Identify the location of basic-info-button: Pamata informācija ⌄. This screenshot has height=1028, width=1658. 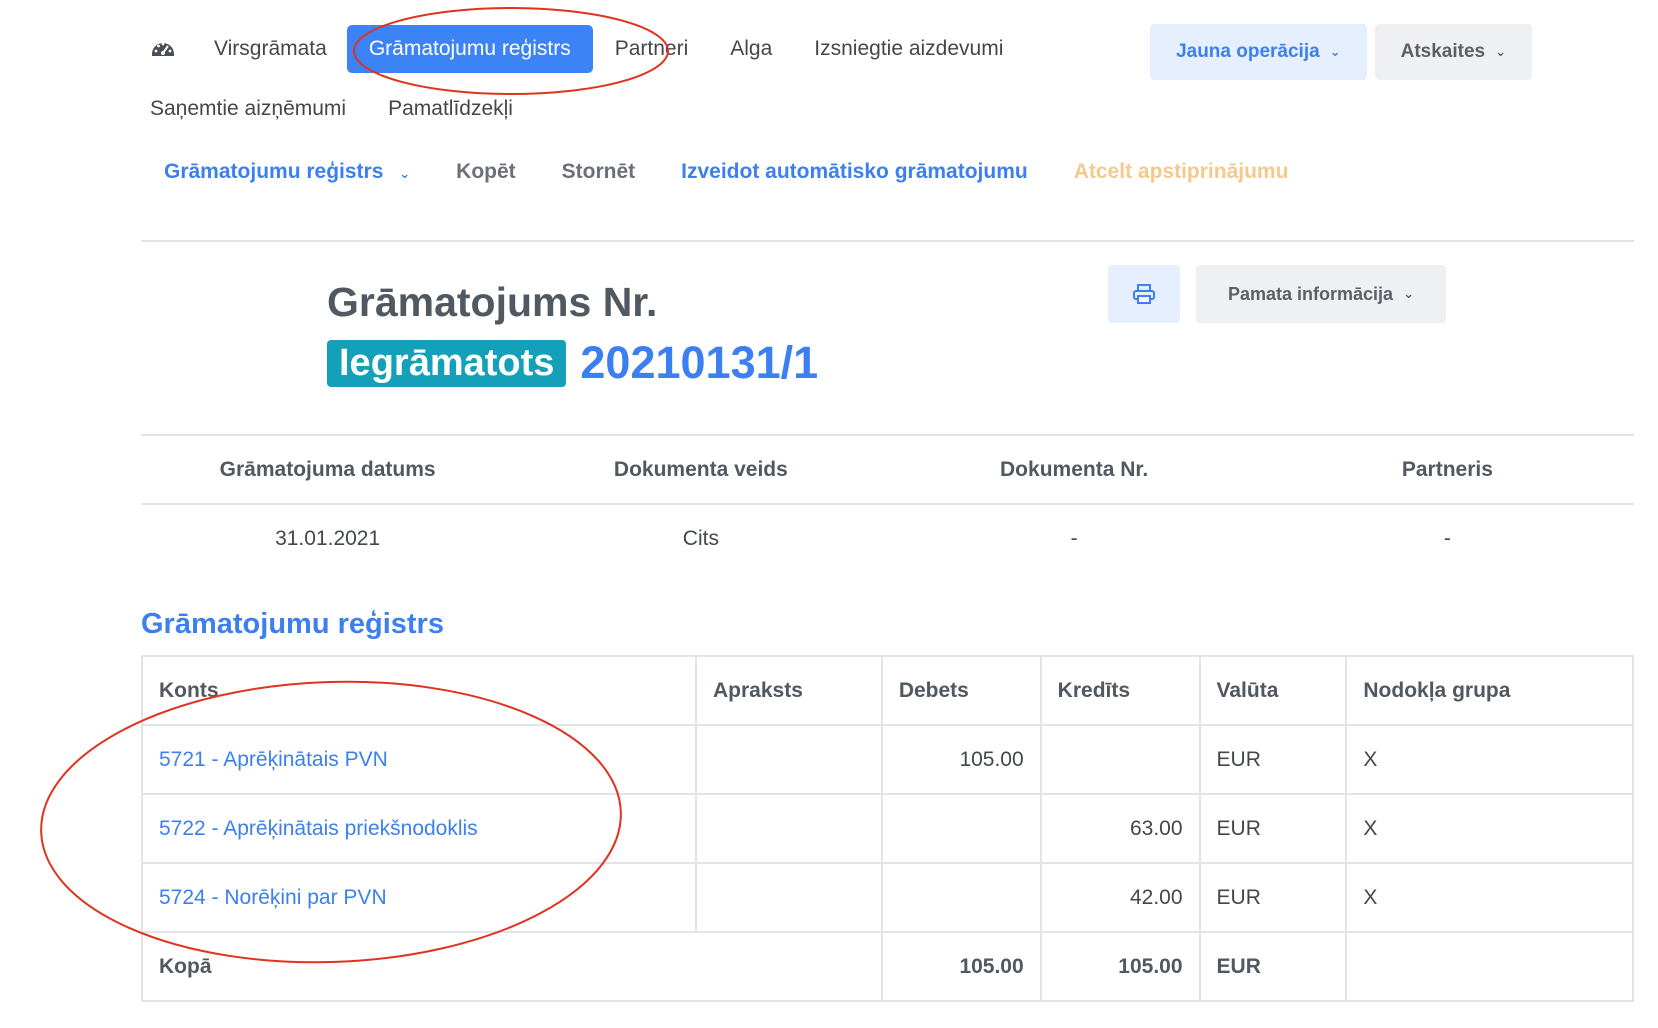
(1321, 294).